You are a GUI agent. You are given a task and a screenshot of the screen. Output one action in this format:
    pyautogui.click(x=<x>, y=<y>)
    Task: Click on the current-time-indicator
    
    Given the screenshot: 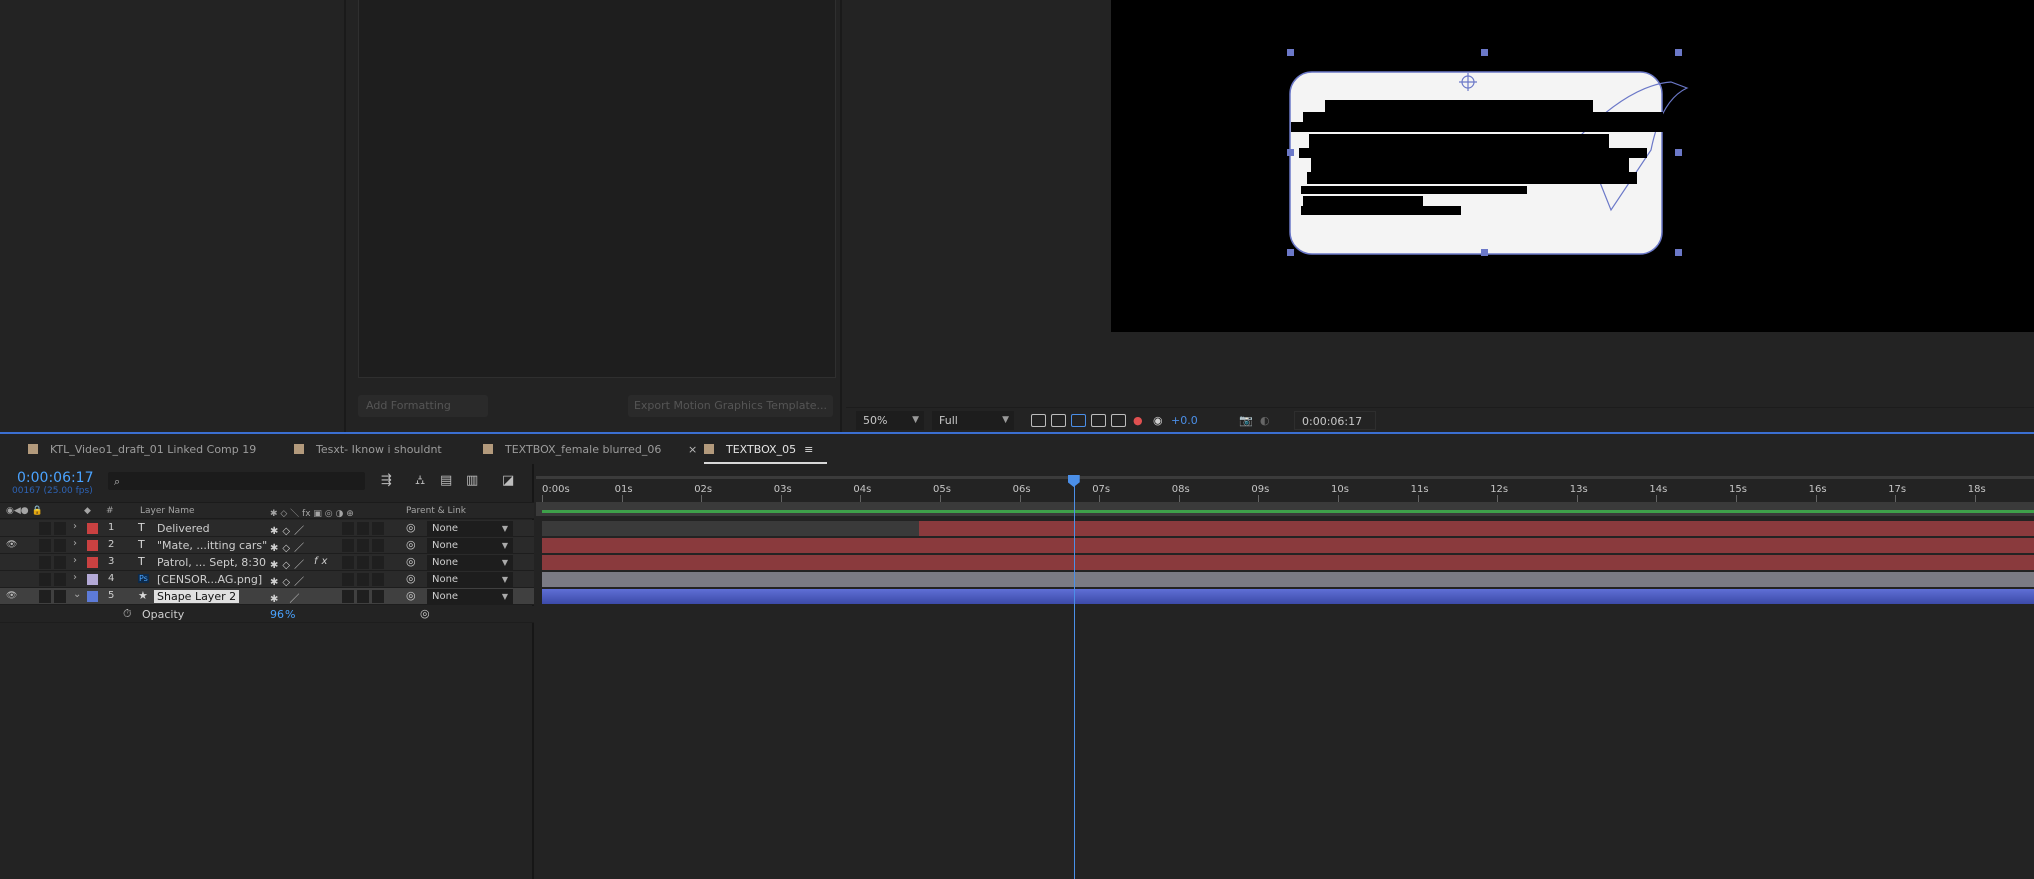 What is the action you would take?
    pyautogui.click(x=1074, y=678)
    